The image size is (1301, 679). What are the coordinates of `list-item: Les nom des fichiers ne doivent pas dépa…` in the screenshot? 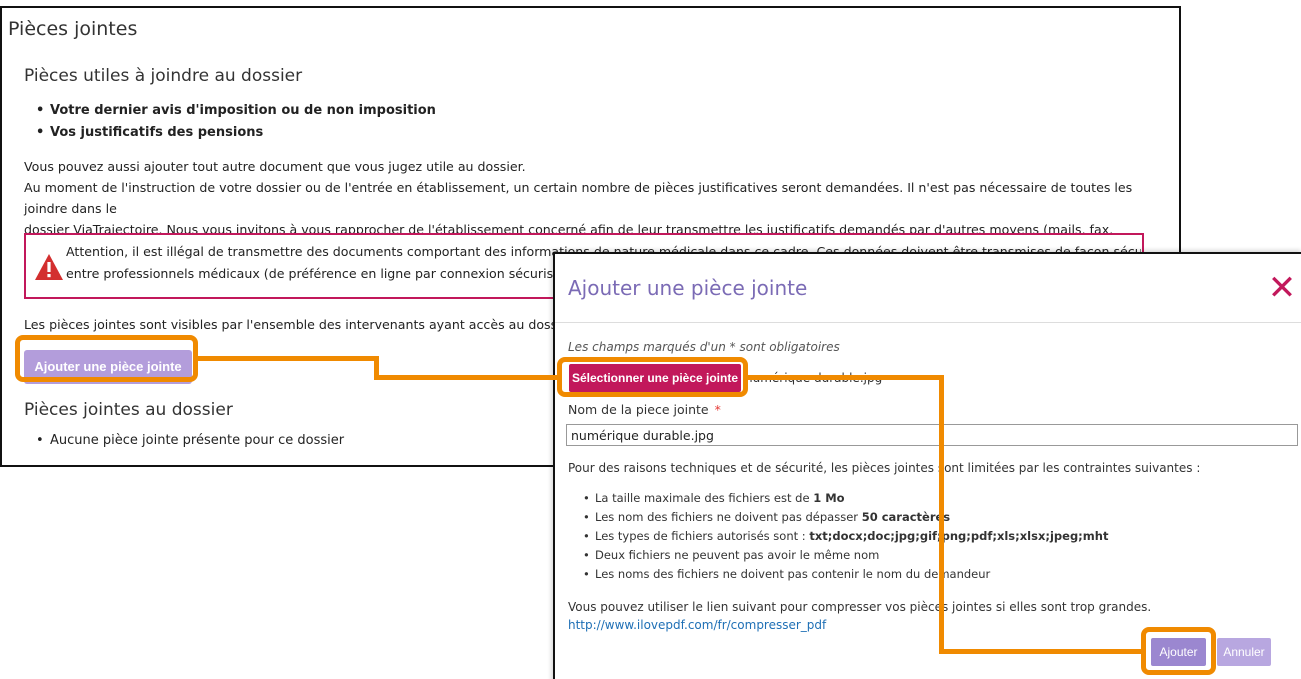 It's located at (845, 517).